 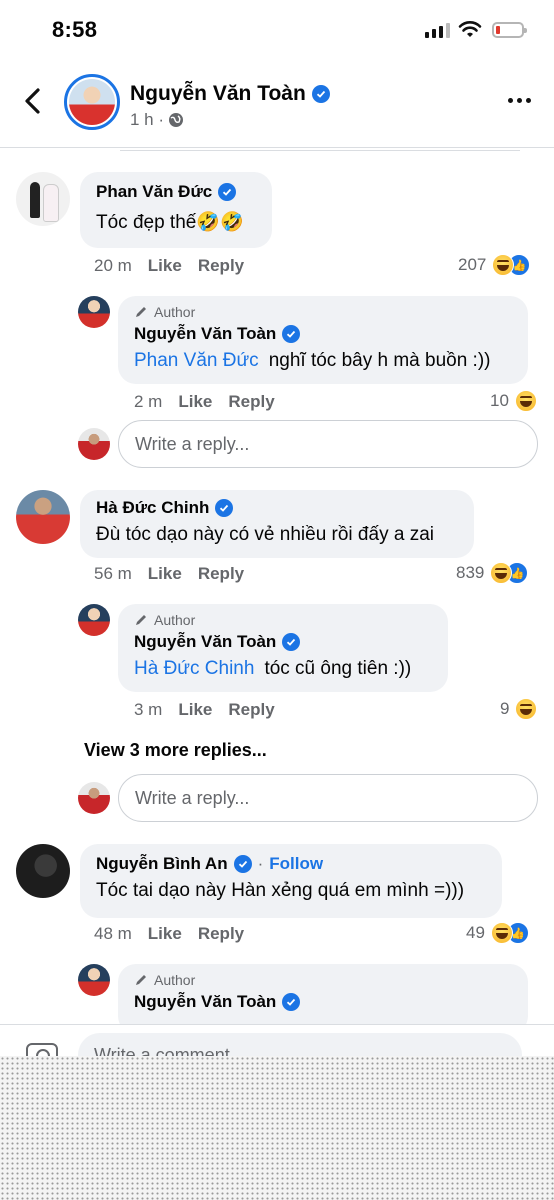 I want to click on reply-text: Phan Văn Đức nghĩ tóc bây h mà buồn :)), so click(x=312, y=360).